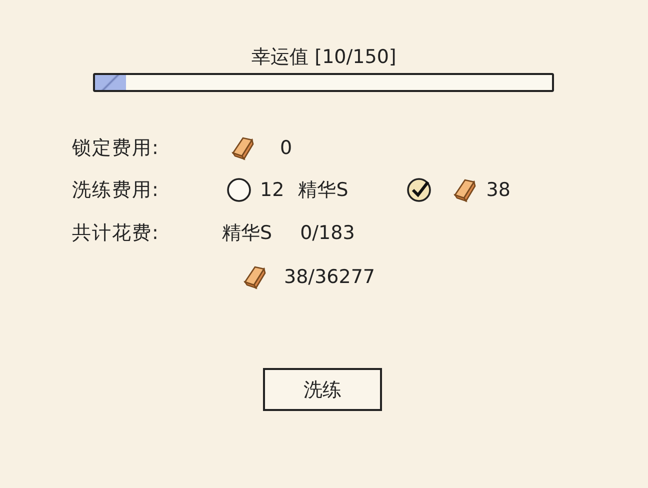  What do you see at coordinates (272, 190) in the screenshot?
I see `option-amount: 12` at bounding box center [272, 190].